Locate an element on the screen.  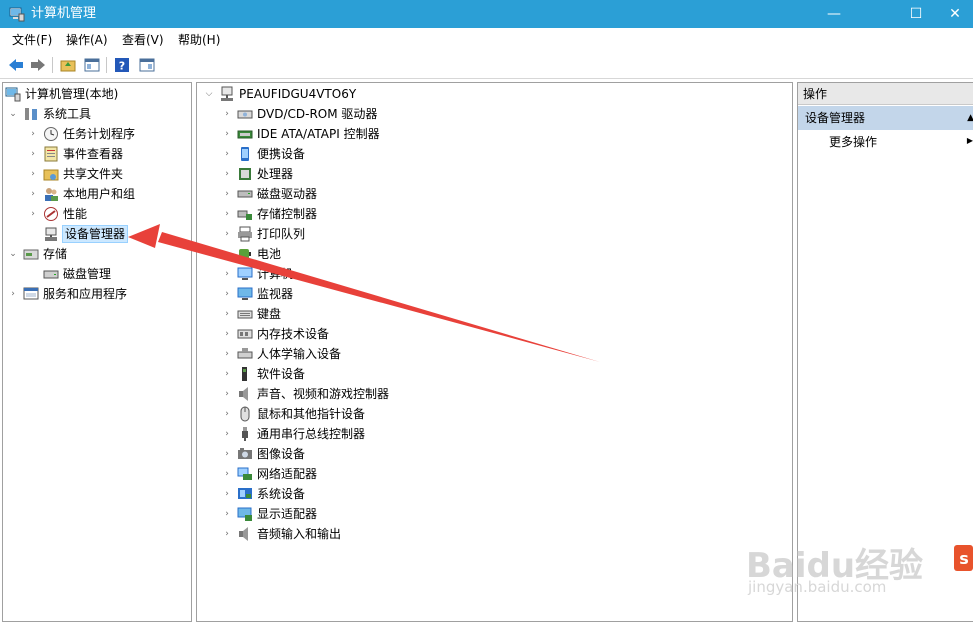
device-category-label: 显示适配器 is located at coordinates (287, 514).